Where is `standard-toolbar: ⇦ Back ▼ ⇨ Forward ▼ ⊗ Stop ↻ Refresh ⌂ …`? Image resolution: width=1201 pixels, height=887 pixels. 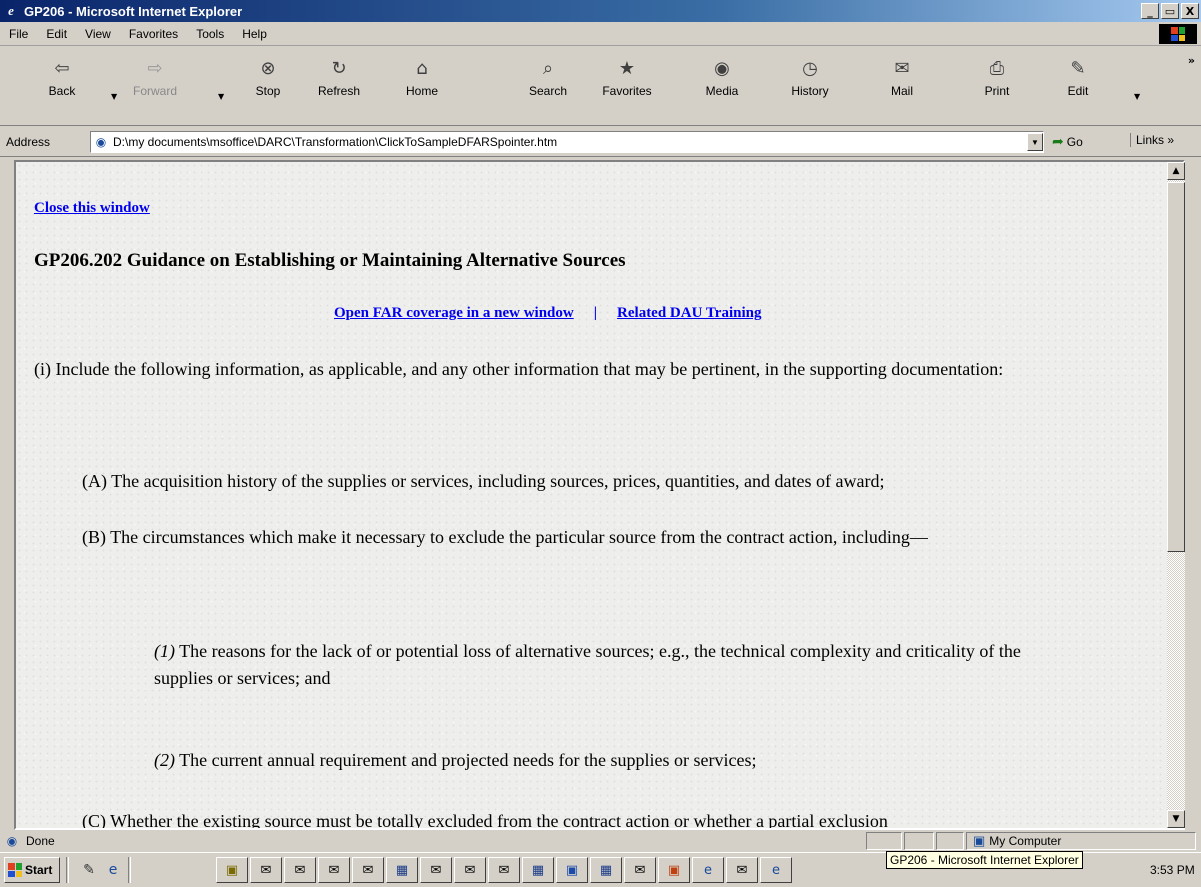 standard-toolbar: ⇦ Back ▼ ⇨ Forward ▼ ⊗ Stop ↻ Refresh ⌂ … is located at coordinates (600, 86).